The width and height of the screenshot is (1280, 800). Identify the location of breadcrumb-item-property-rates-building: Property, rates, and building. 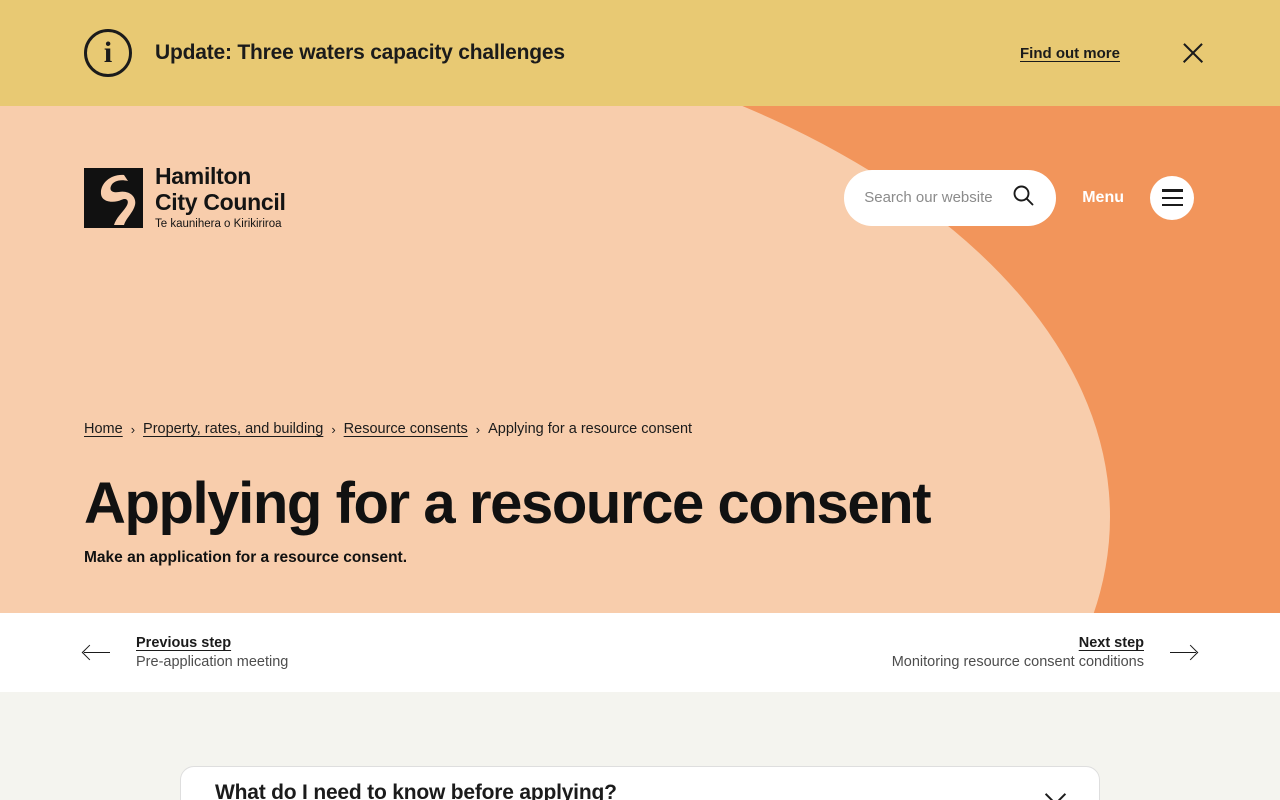
(233, 429).